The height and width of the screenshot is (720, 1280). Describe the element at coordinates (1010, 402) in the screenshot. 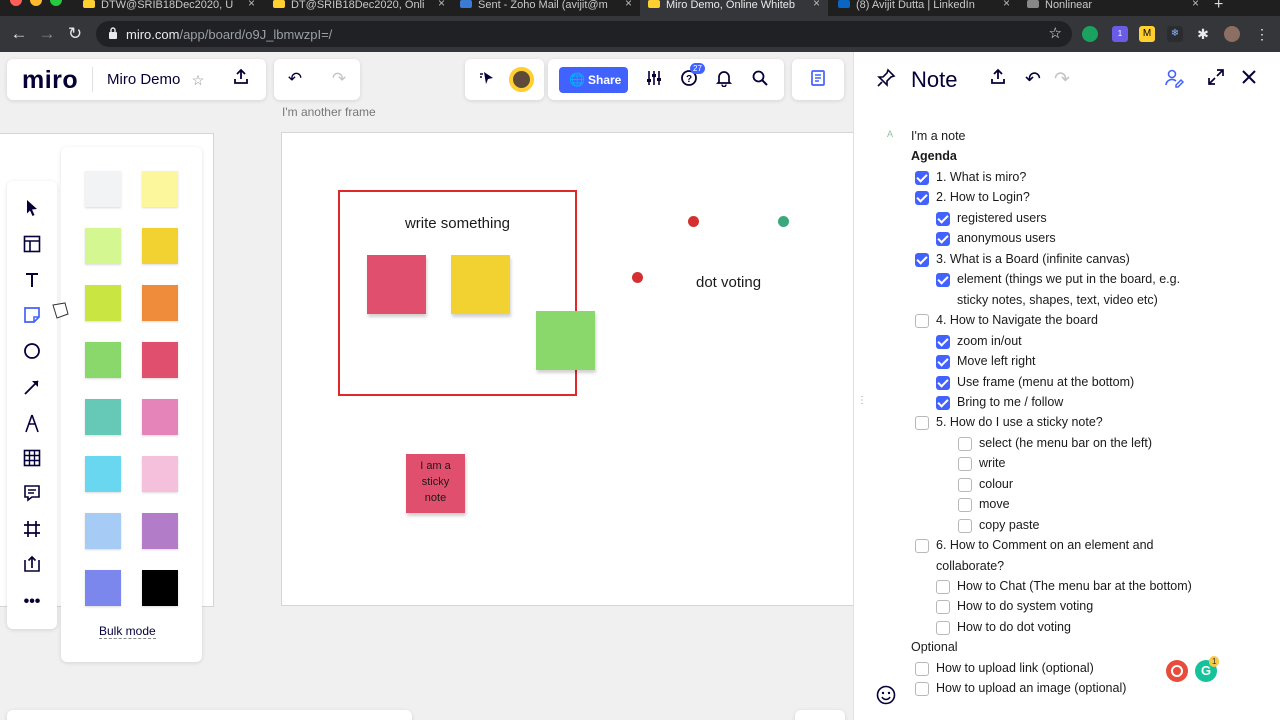

I see `checklist-item-text: Bring to me / follow` at that location.